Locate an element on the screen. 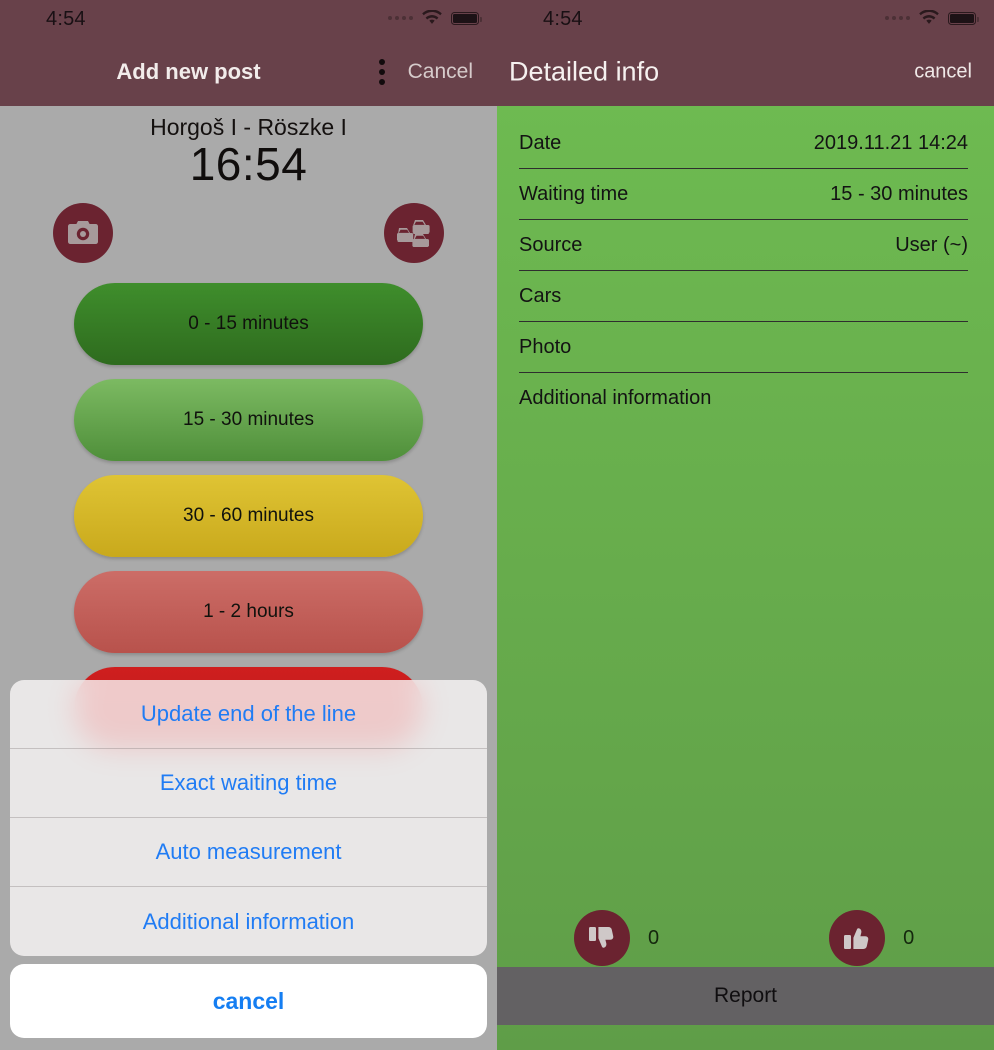  action-sheet-item-additional-information: Additional information is located at coordinates (248, 921).